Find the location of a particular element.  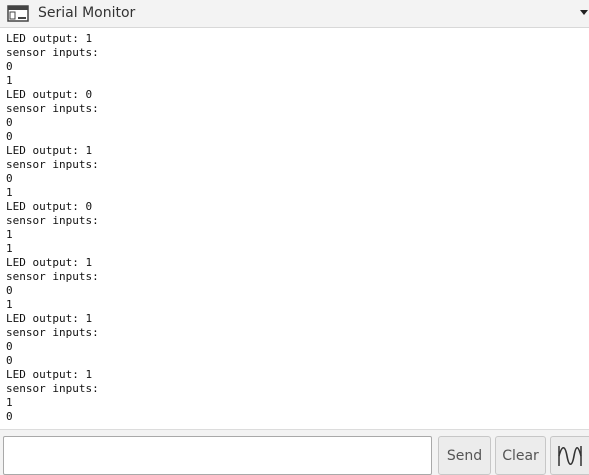

clear-label: Clear is located at coordinates (520, 455).